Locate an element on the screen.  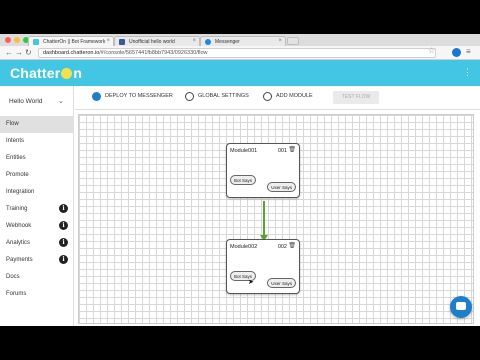
mouse-pointer-icon: ➤ is located at coordinates (251, 282).